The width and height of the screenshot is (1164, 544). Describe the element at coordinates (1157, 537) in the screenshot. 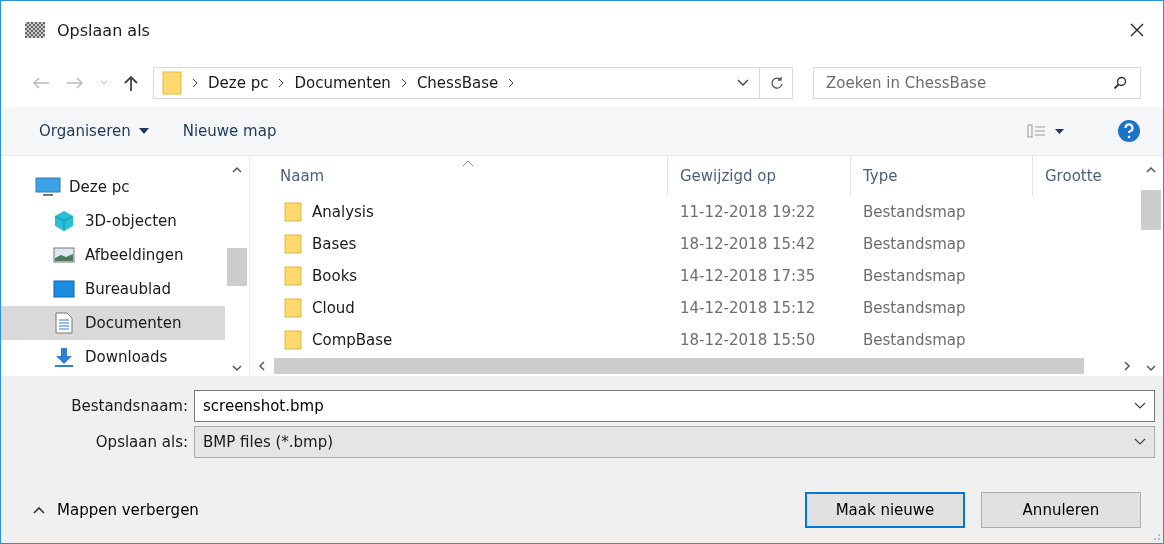

I see `resize-grip-icon` at that location.